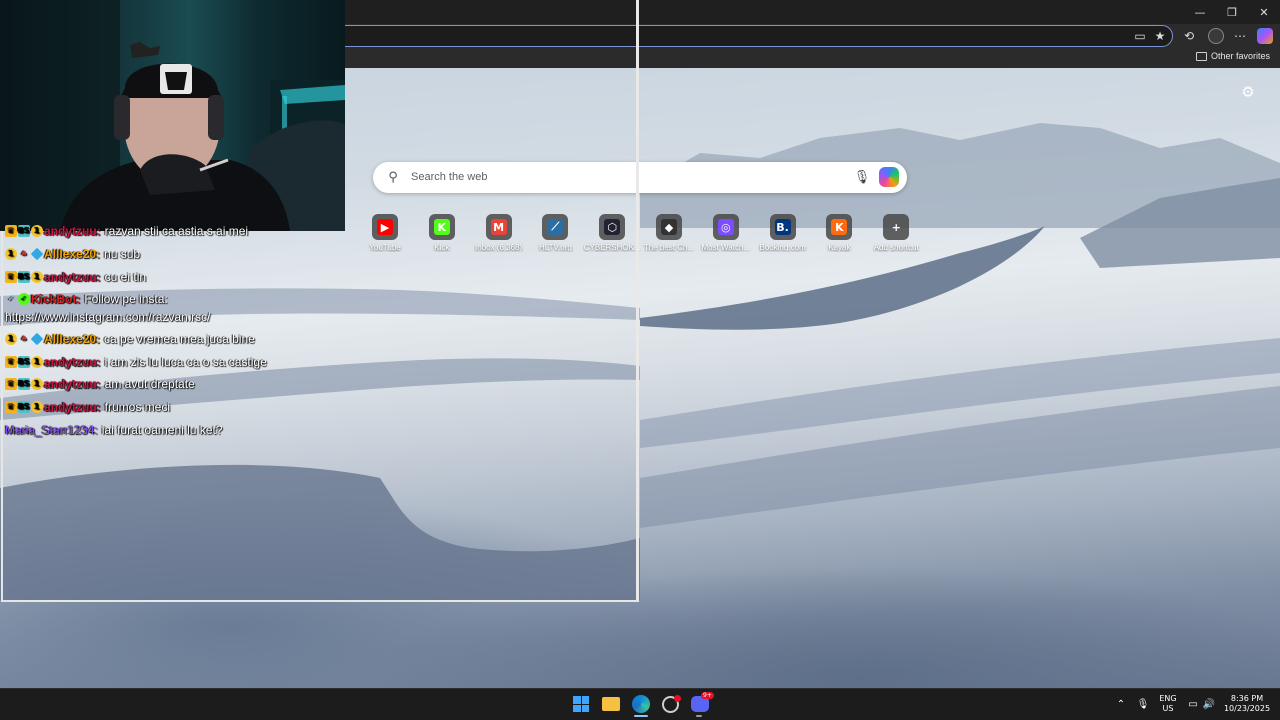 This screenshot has height=720, width=1280. What do you see at coordinates (122, 254) in the screenshot?
I see `chat-text: nu sub` at bounding box center [122, 254].